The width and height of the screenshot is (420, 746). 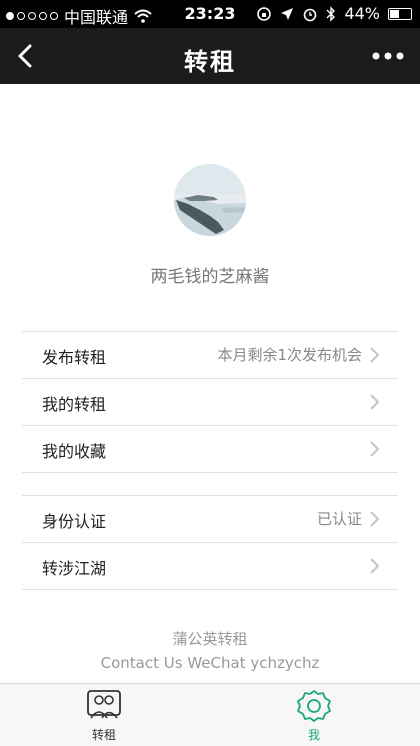 I want to click on people-icon, so click(x=104, y=704).